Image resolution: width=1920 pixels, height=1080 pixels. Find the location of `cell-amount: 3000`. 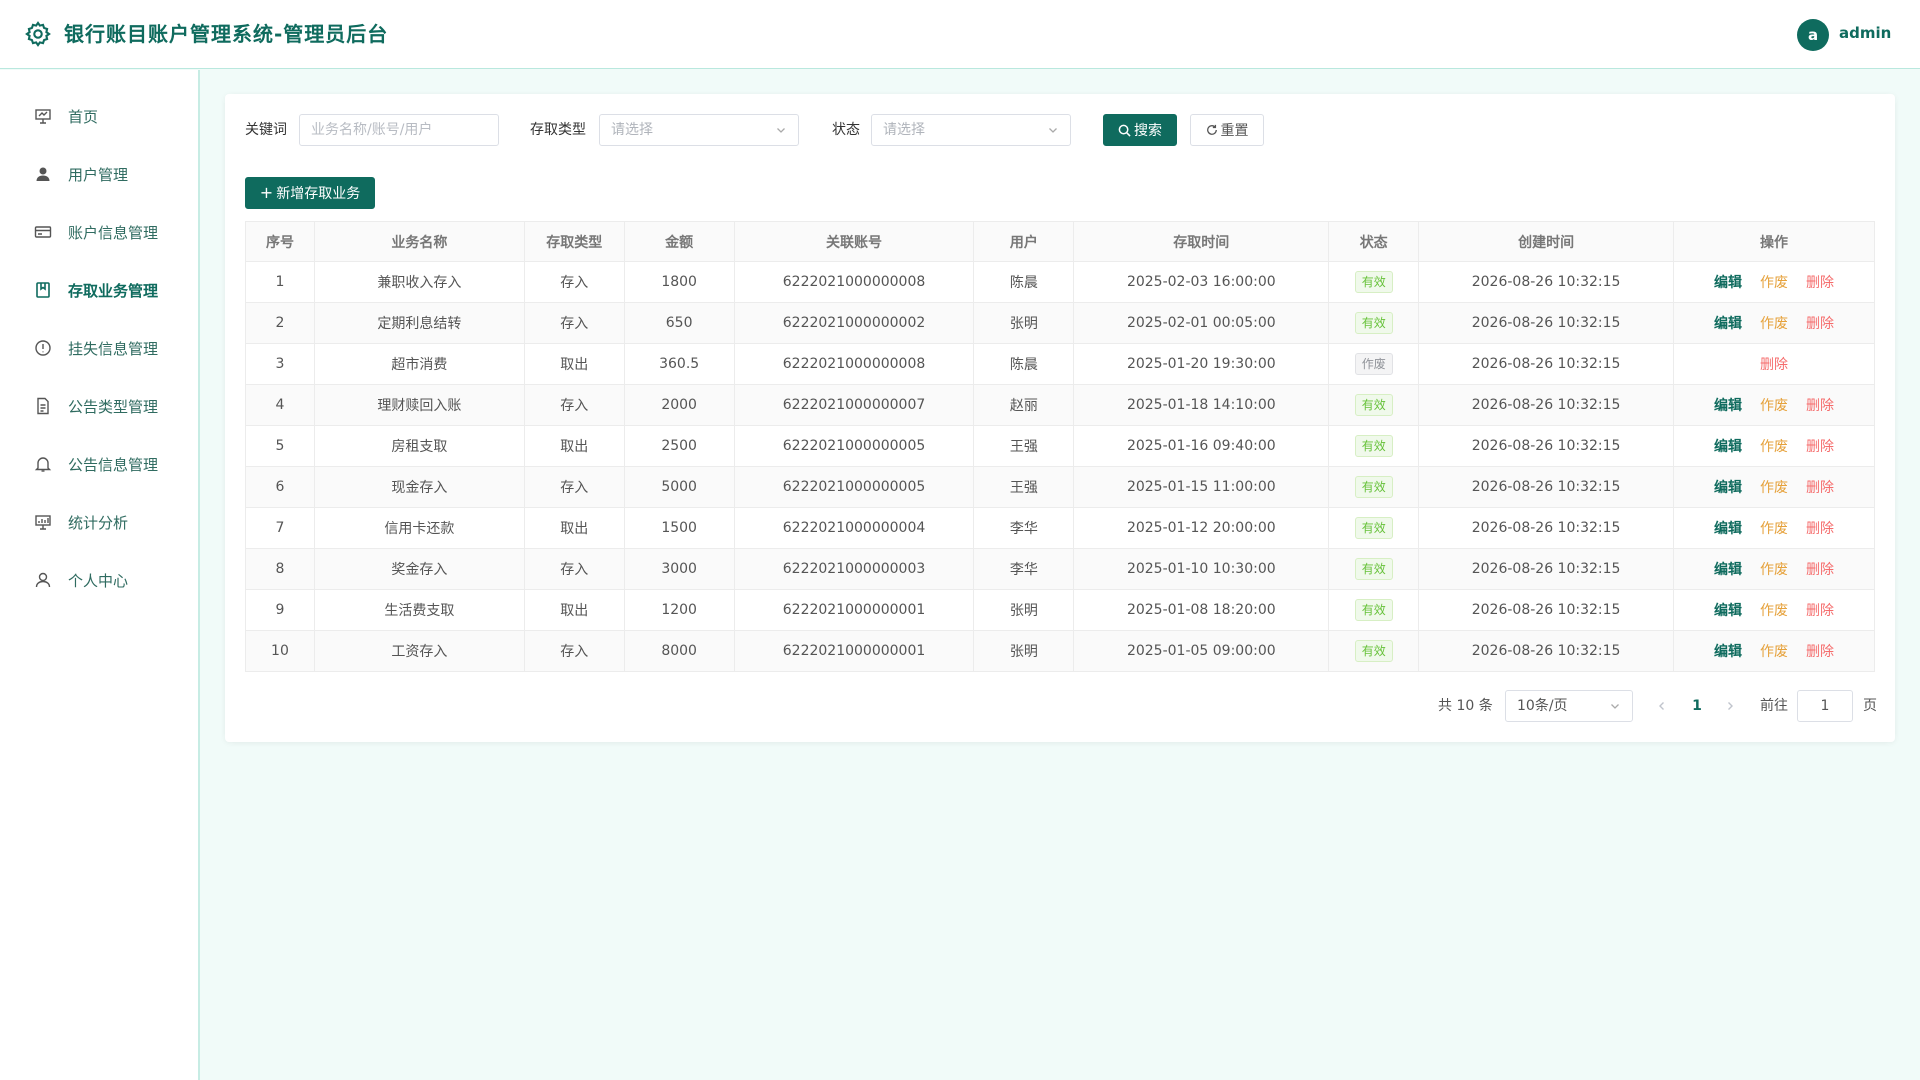

cell-amount: 3000 is located at coordinates (679, 569).